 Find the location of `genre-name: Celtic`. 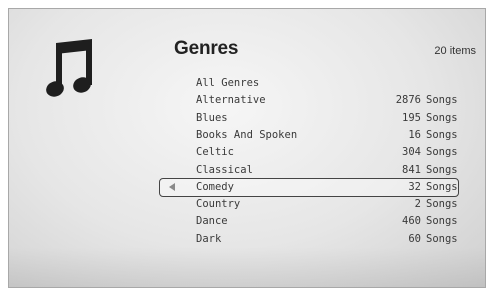

genre-name: Celtic is located at coordinates (215, 152).